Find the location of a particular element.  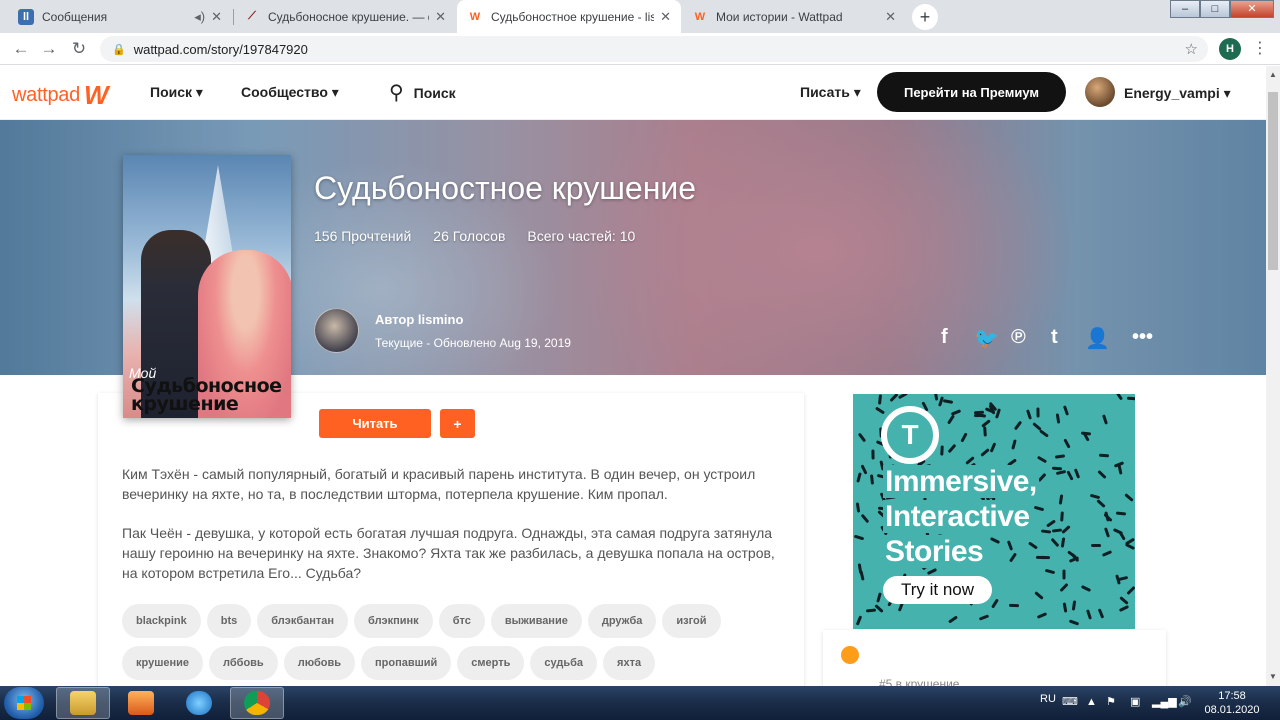

caret-down-icon: ▾ is located at coordinates (199, 92).